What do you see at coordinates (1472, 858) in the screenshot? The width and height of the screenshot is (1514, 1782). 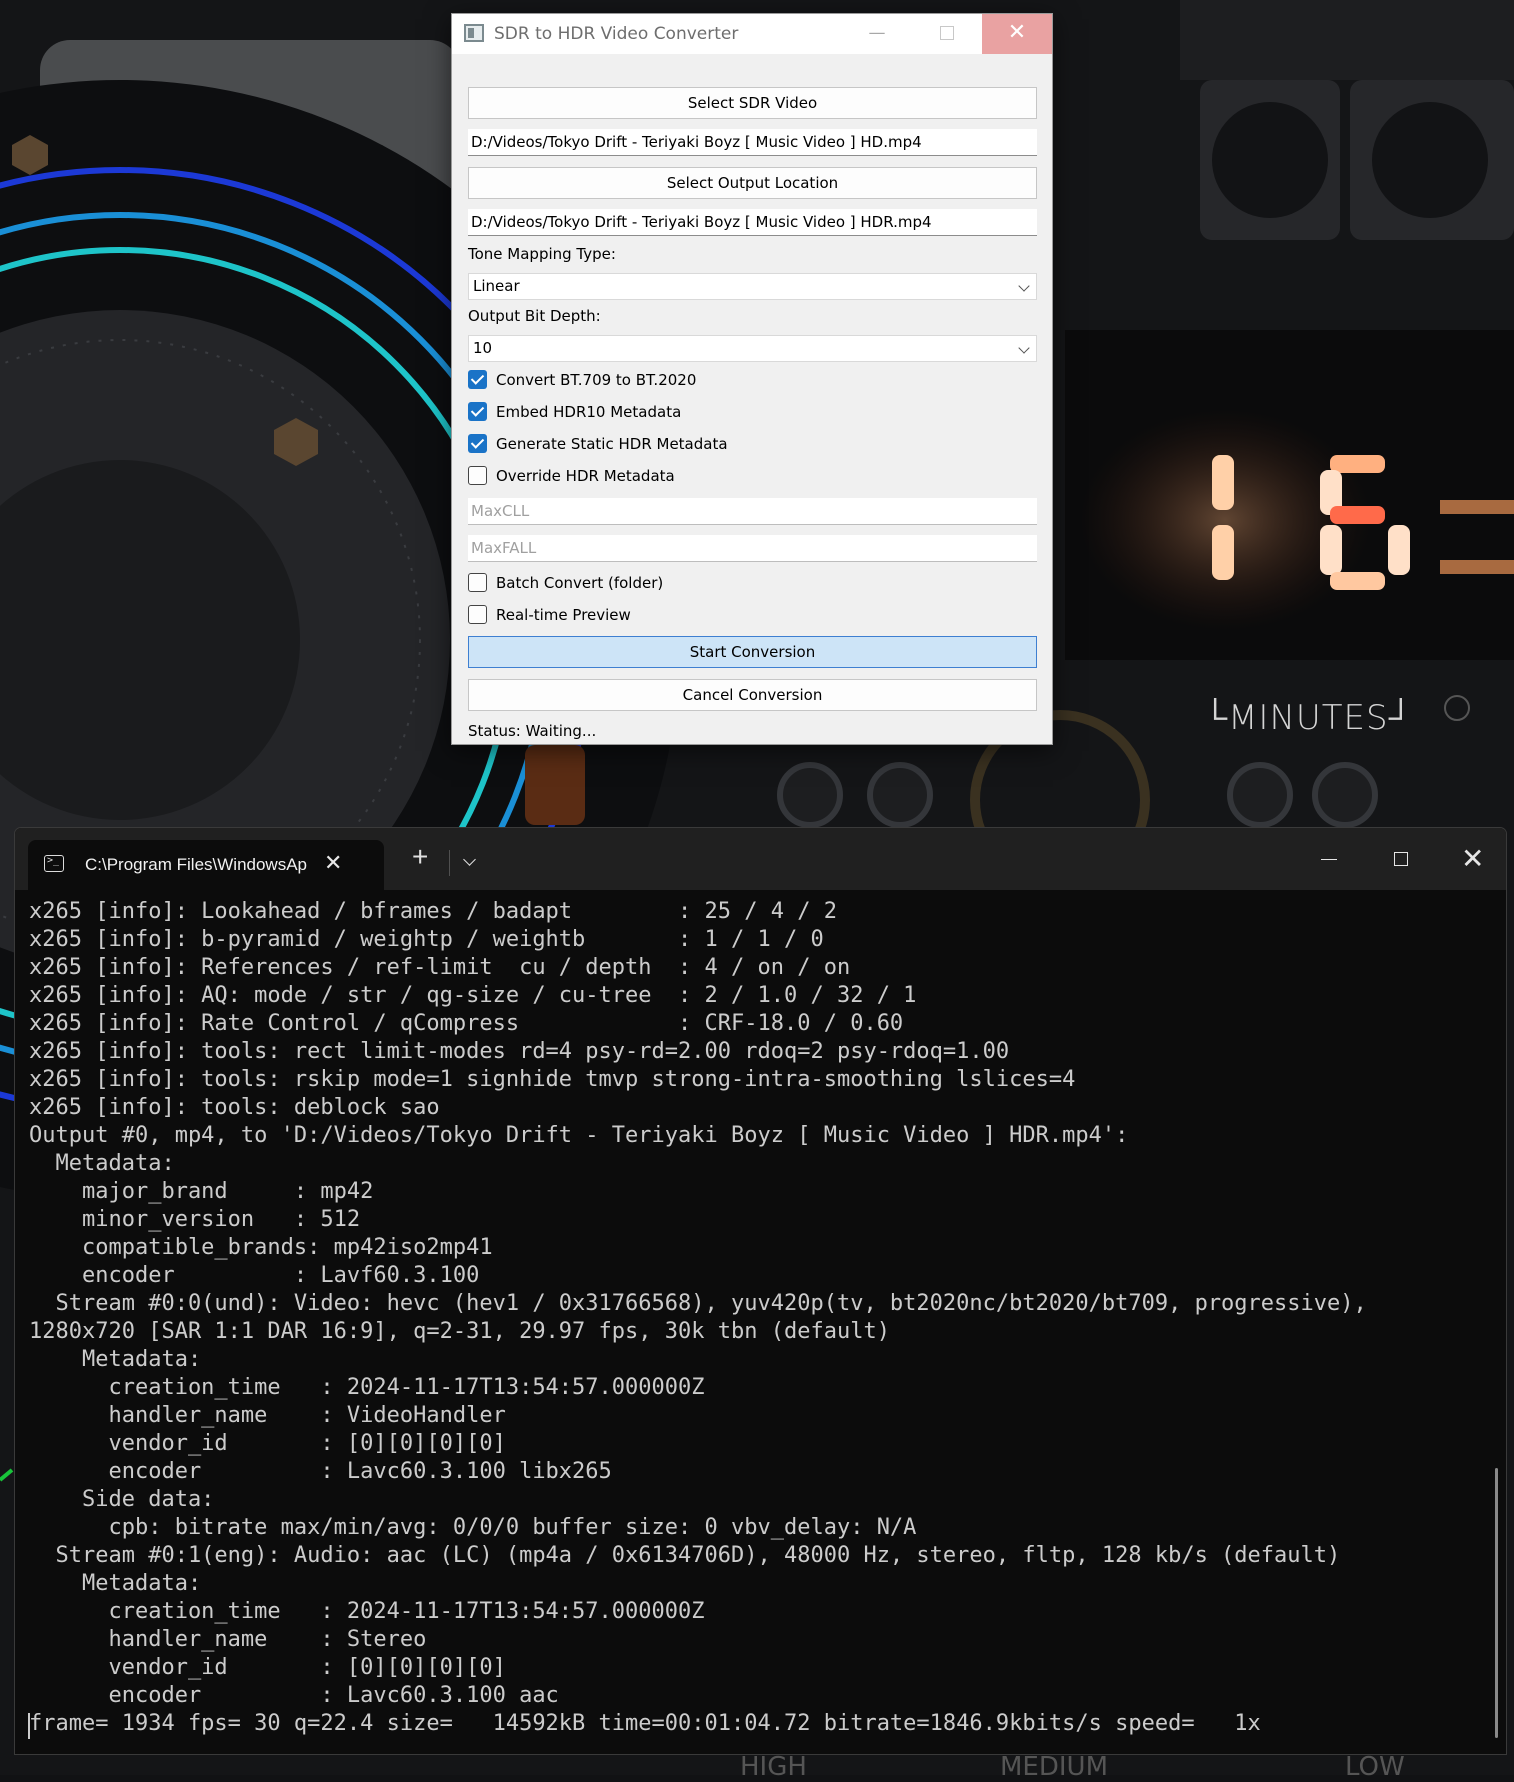 I see `terminal-close-button: ✕` at bounding box center [1472, 858].